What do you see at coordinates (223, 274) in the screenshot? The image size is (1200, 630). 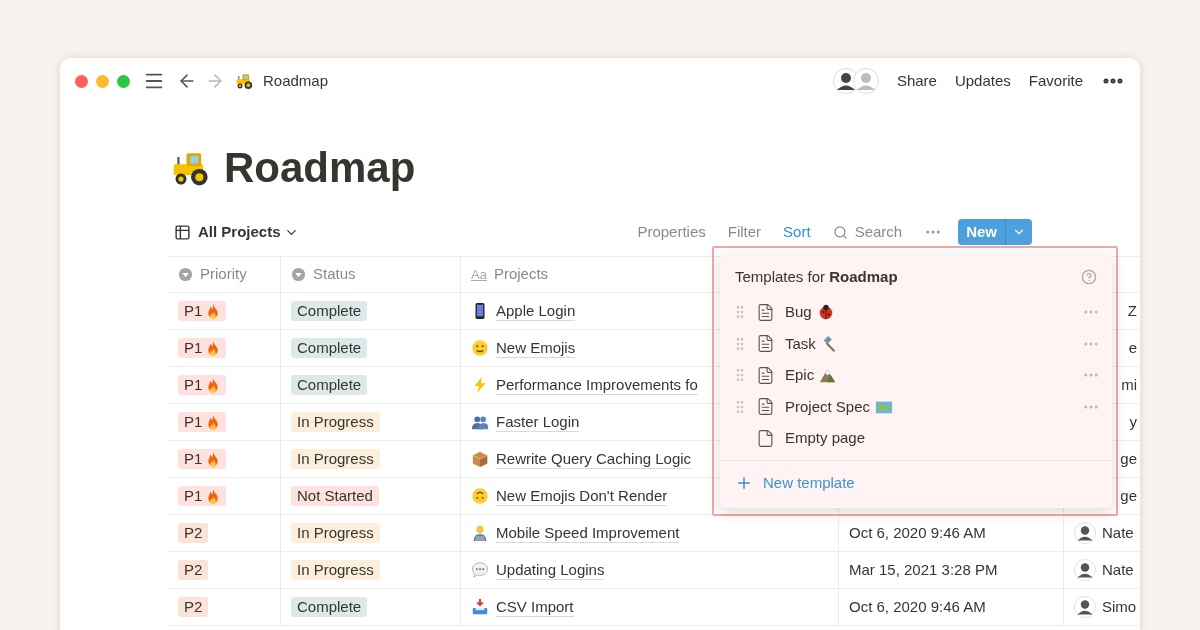 I see `column-header: Priority` at bounding box center [223, 274].